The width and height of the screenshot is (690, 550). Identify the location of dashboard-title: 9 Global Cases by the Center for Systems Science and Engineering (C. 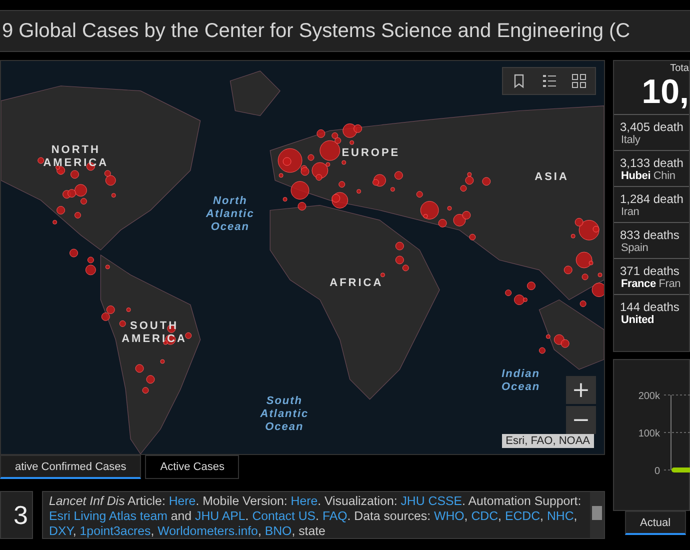
(315, 31).